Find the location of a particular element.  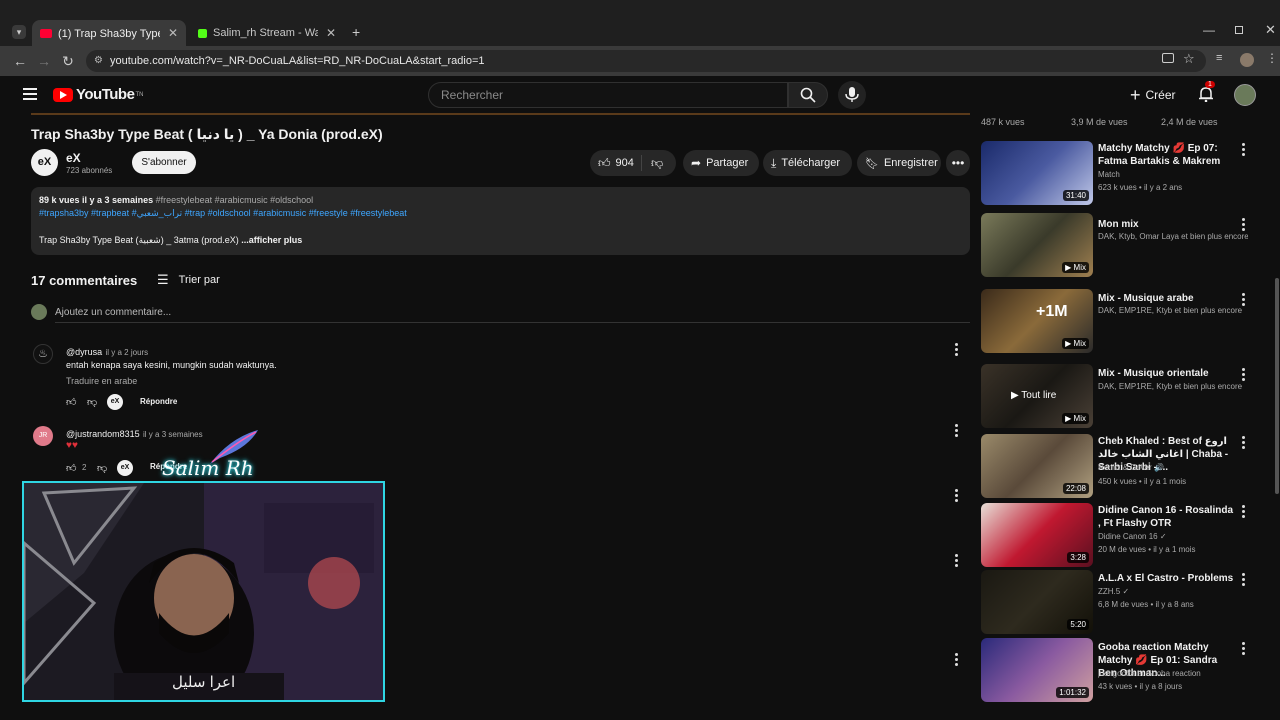

sidebar-scrollbar is located at coordinates (1277, 386).